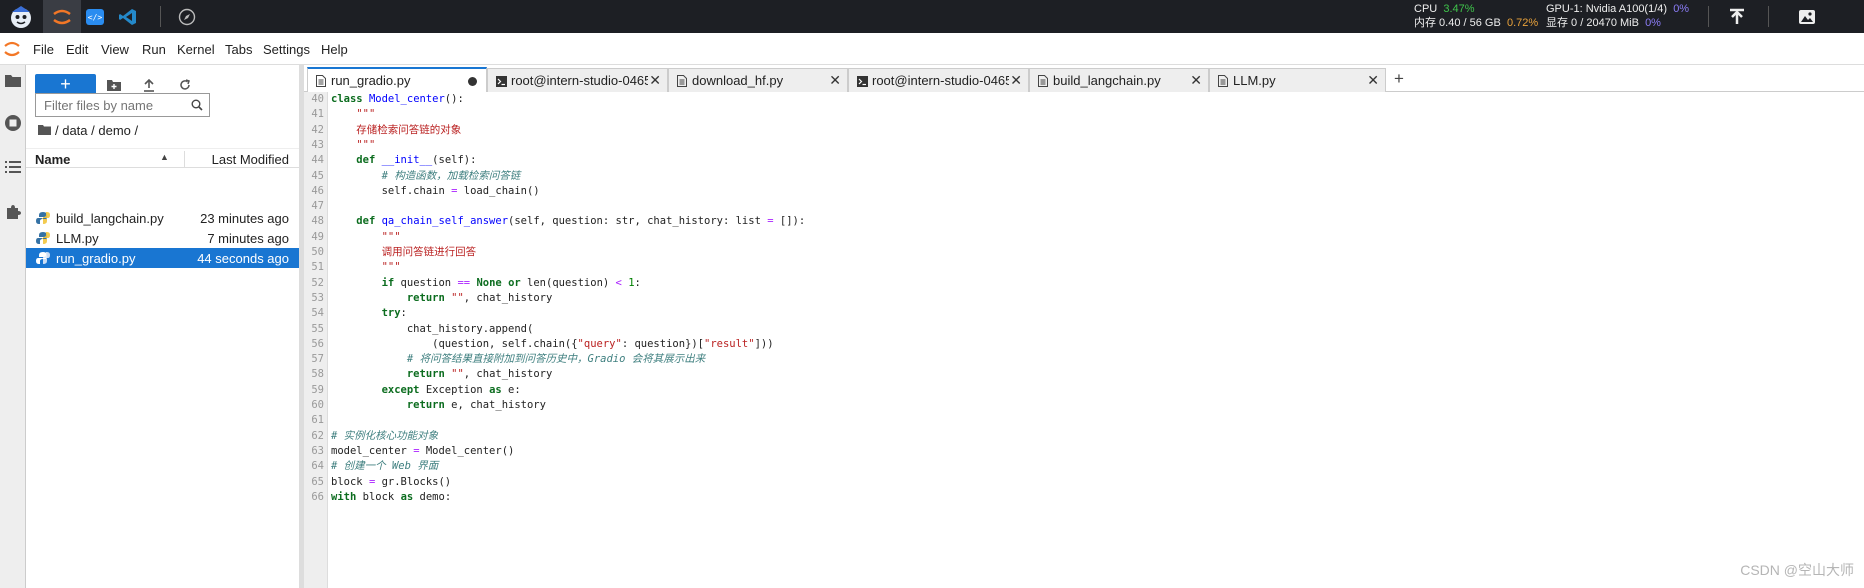  What do you see at coordinates (1084, 436) in the screenshot?
I see `code-line: 62 # 实例化核心功能对象` at bounding box center [1084, 436].